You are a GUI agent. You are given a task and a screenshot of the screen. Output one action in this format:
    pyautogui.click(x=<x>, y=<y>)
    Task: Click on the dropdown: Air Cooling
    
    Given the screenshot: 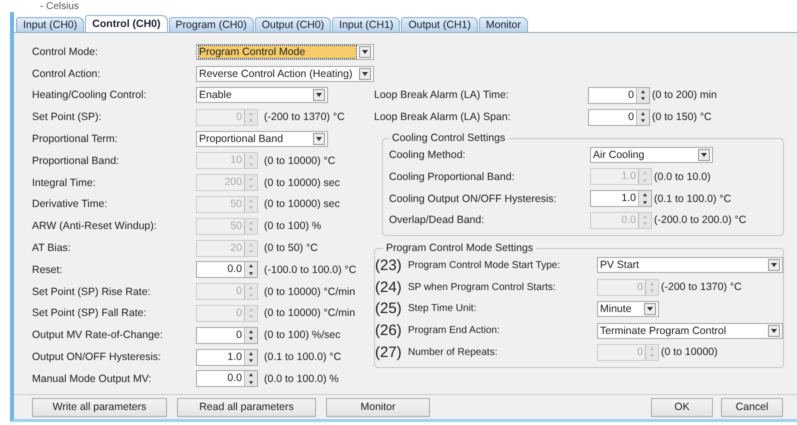 What is the action you would take?
    pyautogui.click(x=651, y=155)
    